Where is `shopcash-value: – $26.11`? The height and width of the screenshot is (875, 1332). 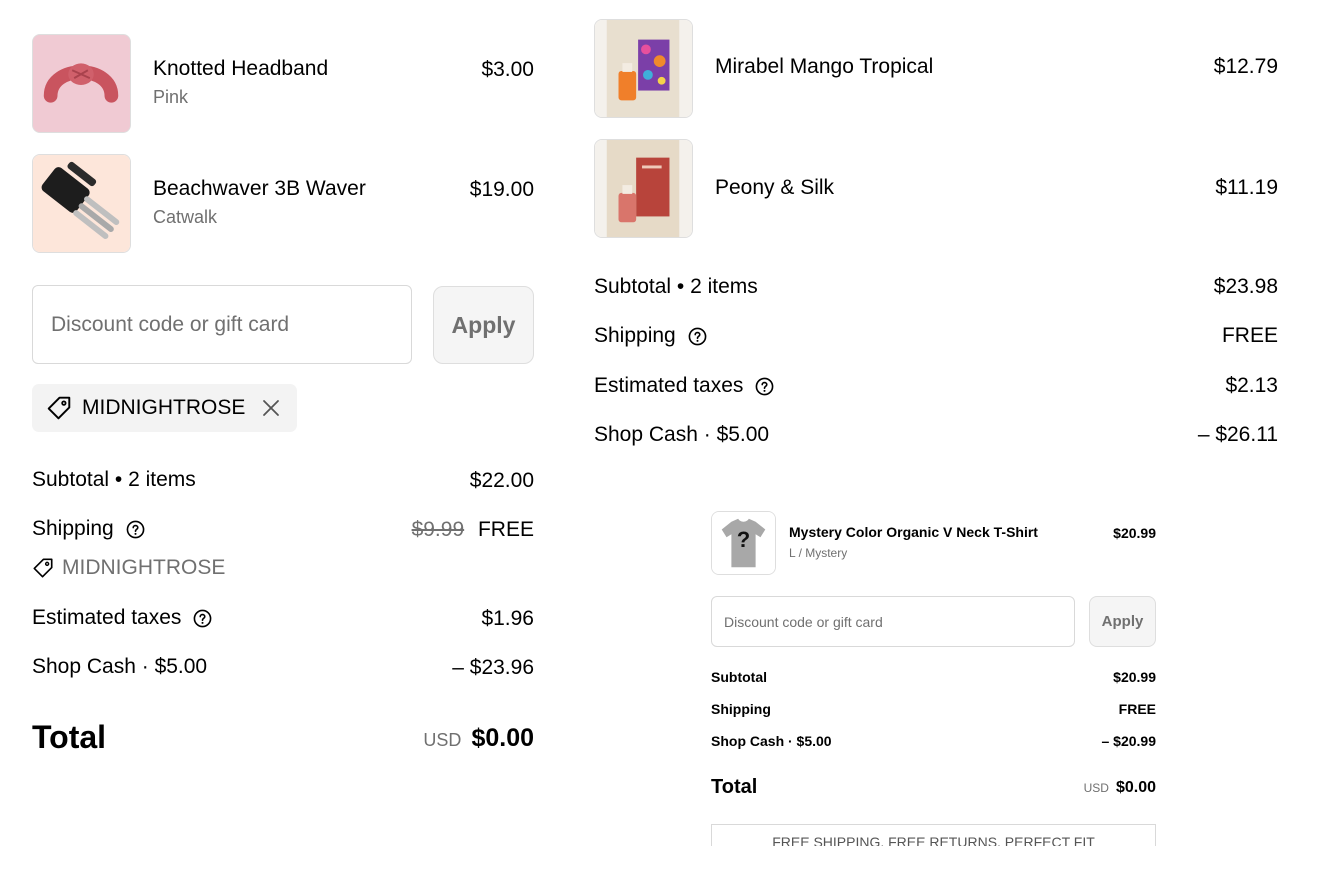
shopcash-value: – $26.11 is located at coordinates (1237, 434).